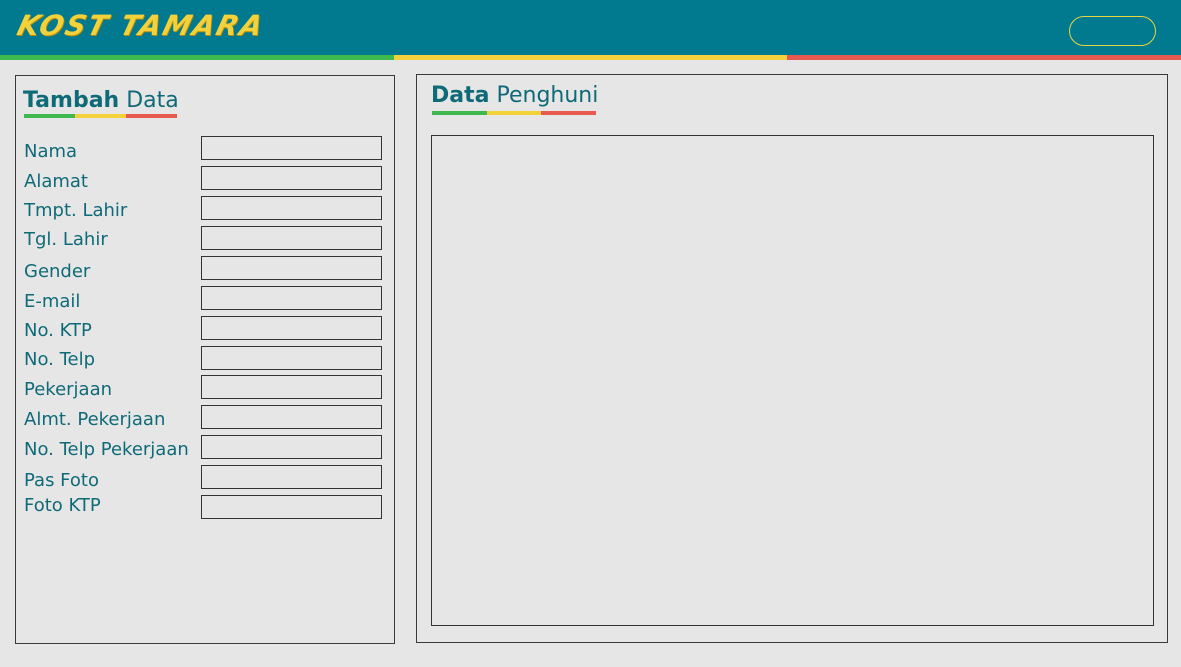 This screenshot has width=1181, height=667. I want to click on almt-pekerjaan-input, so click(291, 417).